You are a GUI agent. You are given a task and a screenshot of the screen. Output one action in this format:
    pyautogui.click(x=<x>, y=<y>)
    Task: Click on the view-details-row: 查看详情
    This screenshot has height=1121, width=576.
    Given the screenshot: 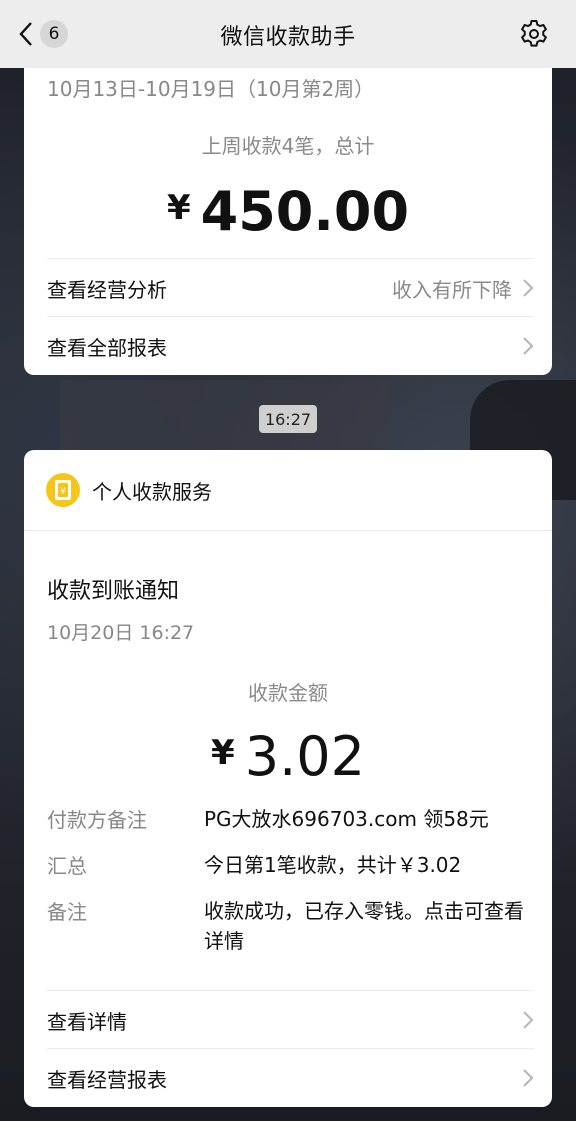 What is the action you would take?
    pyautogui.click(x=290, y=1019)
    